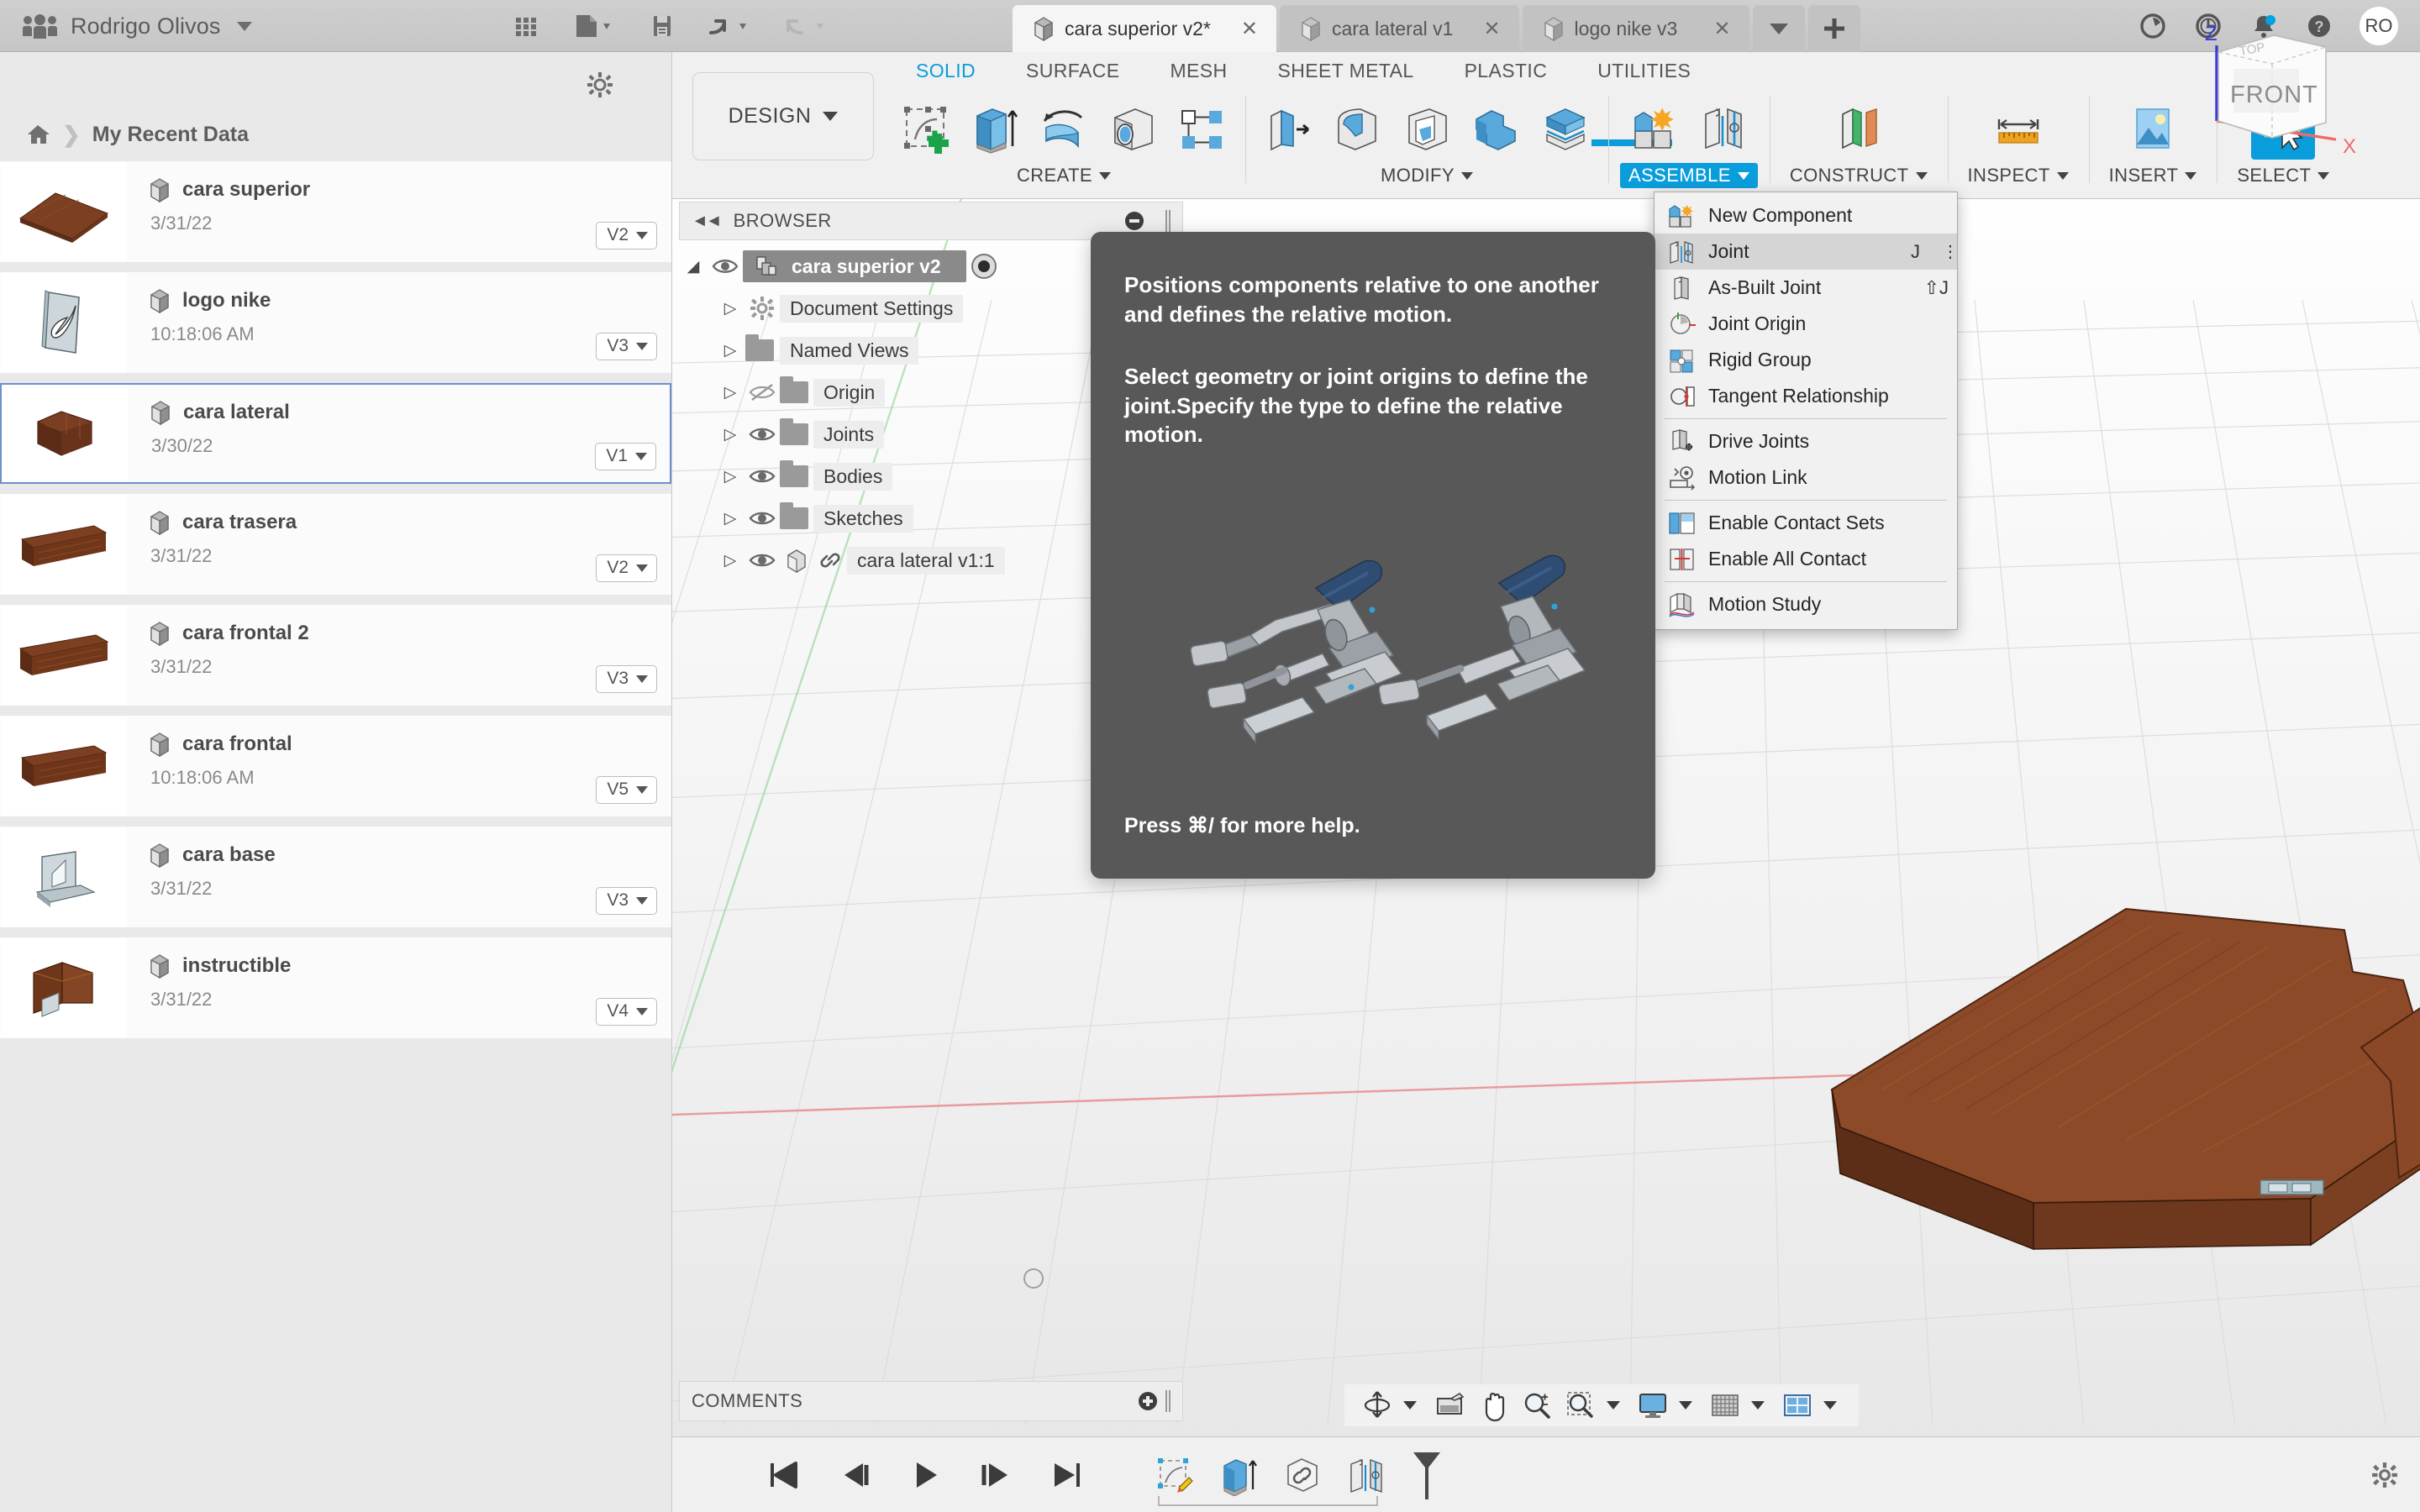  I want to click on undo-icon, so click(731, 26).